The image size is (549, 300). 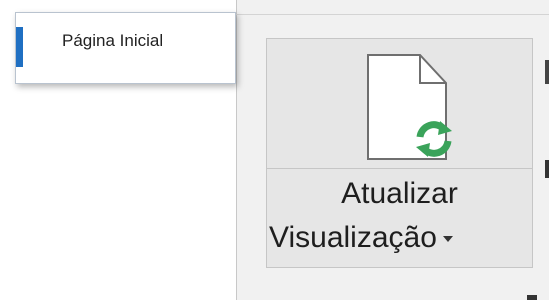 What do you see at coordinates (409, 107) in the screenshot?
I see `document-refresh-icon` at bounding box center [409, 107].